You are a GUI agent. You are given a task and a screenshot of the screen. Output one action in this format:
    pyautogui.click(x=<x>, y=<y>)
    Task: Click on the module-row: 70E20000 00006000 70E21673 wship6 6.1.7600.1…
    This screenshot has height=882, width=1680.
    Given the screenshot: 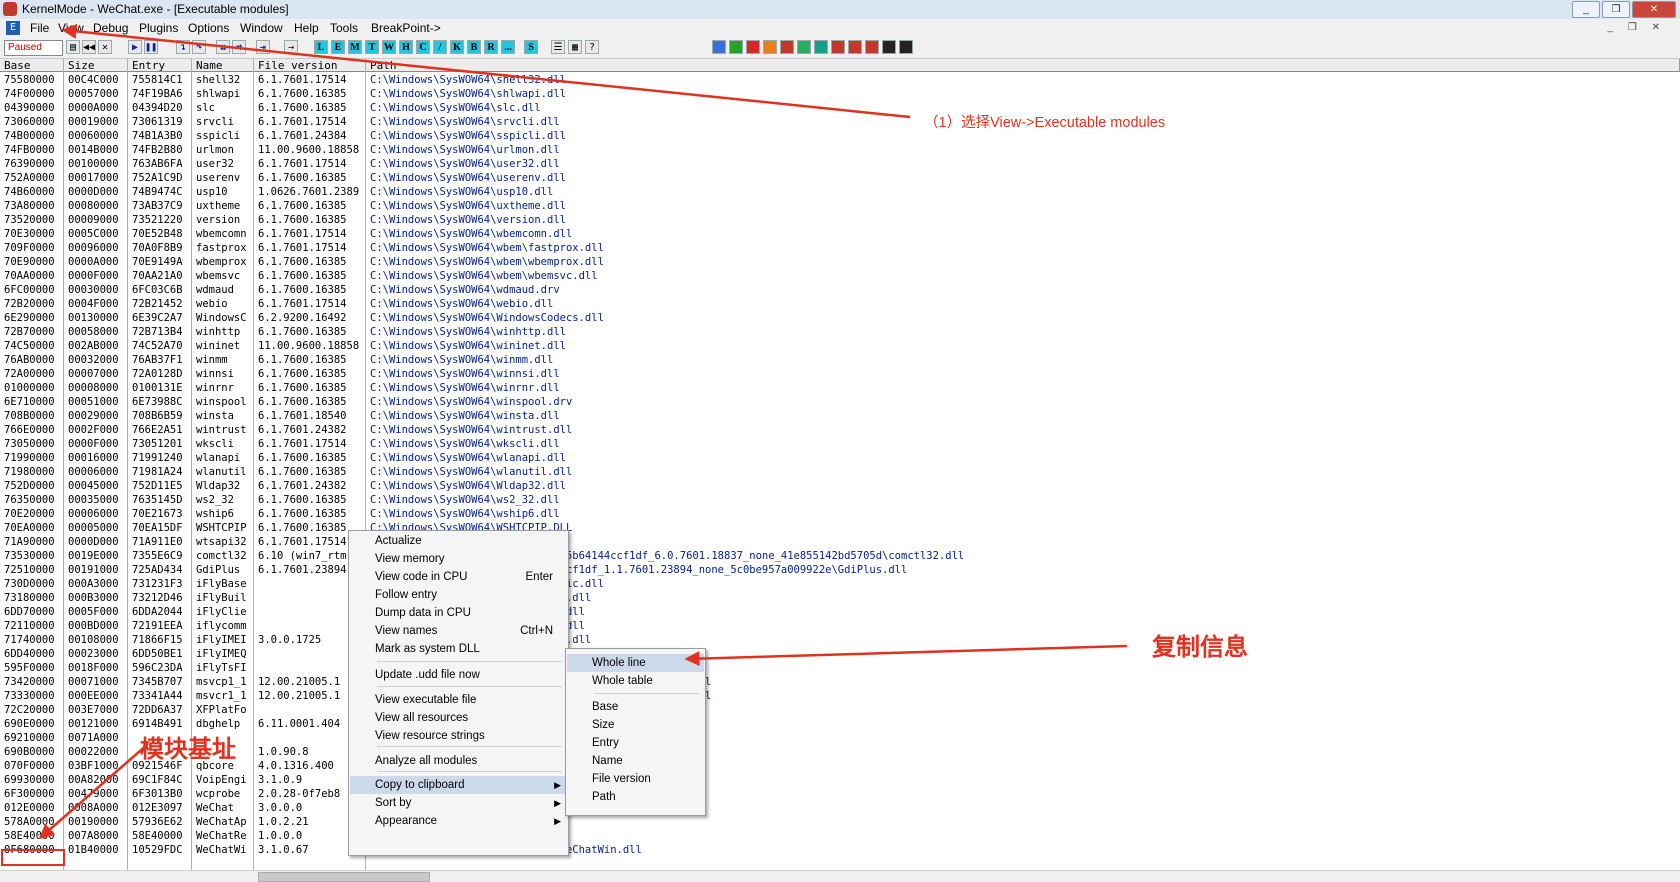 What is the action you would take?
    pyautogui.click(x=840, y=514)
    